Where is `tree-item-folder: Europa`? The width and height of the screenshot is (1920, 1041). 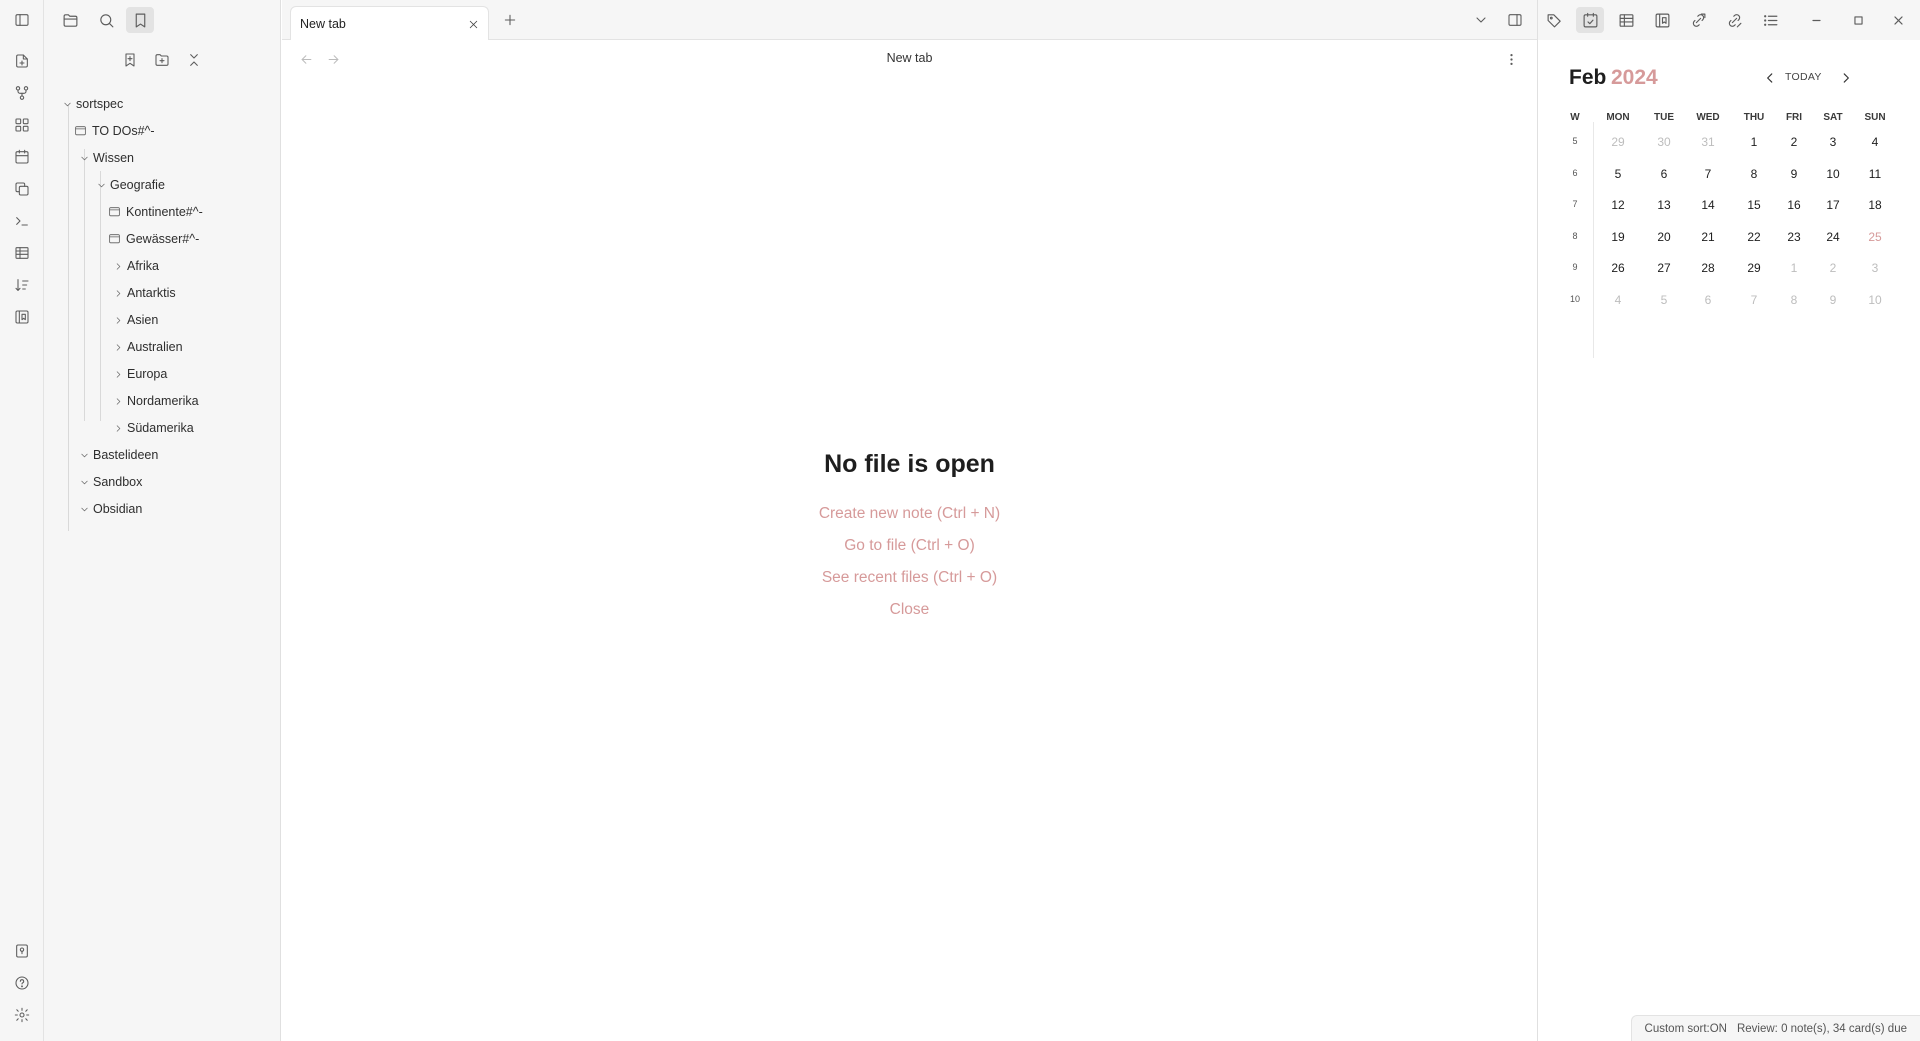
tree-item-folder: Europa is located at coordinates (139, 374).